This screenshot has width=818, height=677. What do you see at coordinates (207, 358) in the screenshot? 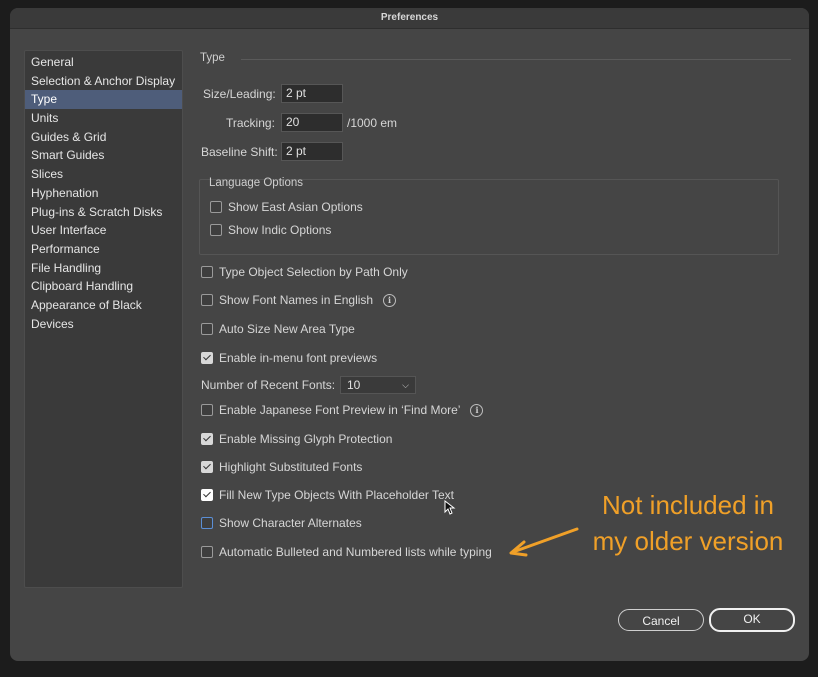
I see `in-menu-previews-checkbox` at bounding box center [207, 358].